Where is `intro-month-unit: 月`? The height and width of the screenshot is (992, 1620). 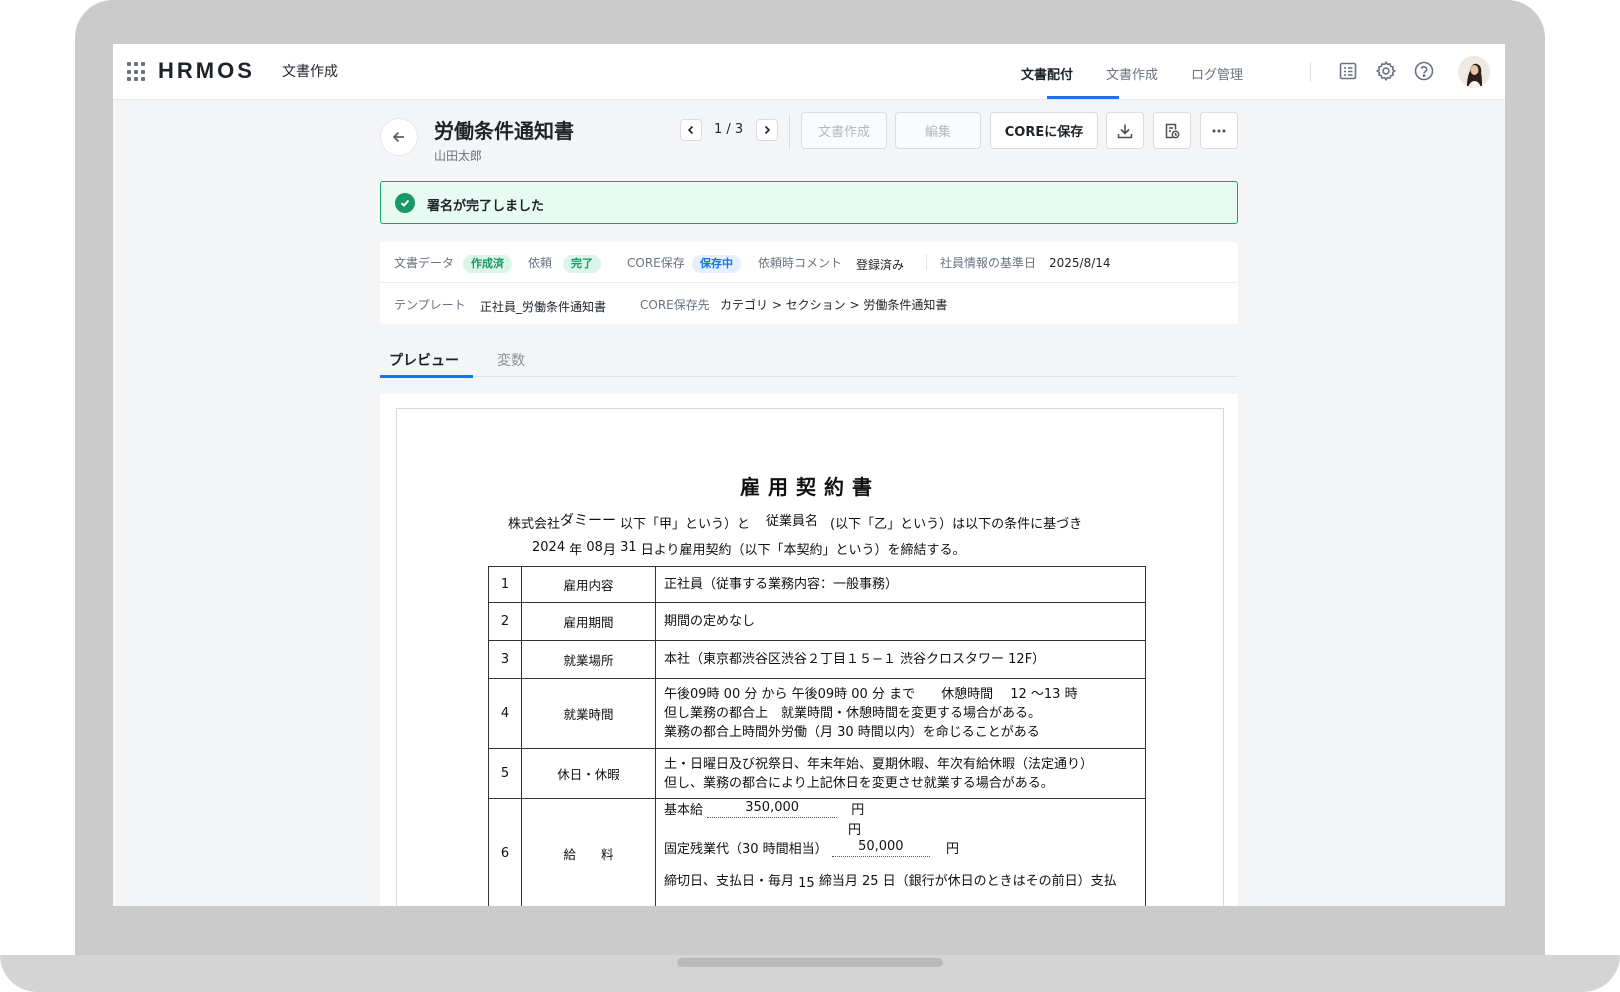
intro-month-unit: 月 is located at coordinates (609, 550).